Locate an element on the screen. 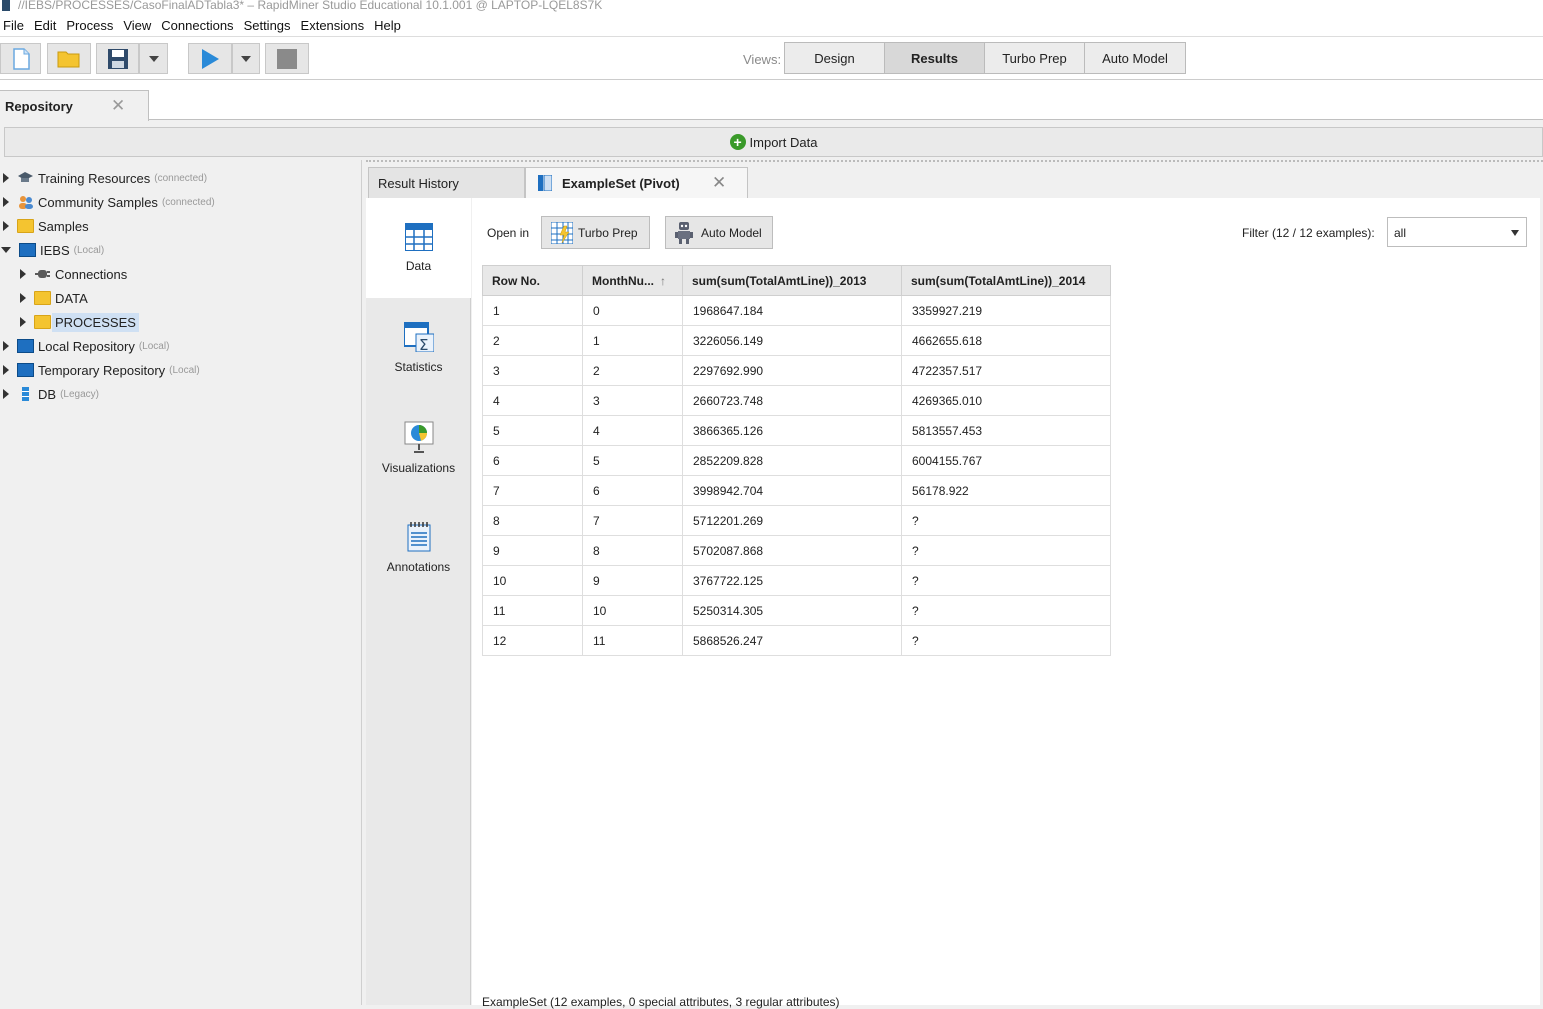 The height and width of the screenshot is (1009, 1543). button-label: Auto Model is located at coordinates (731, 232).